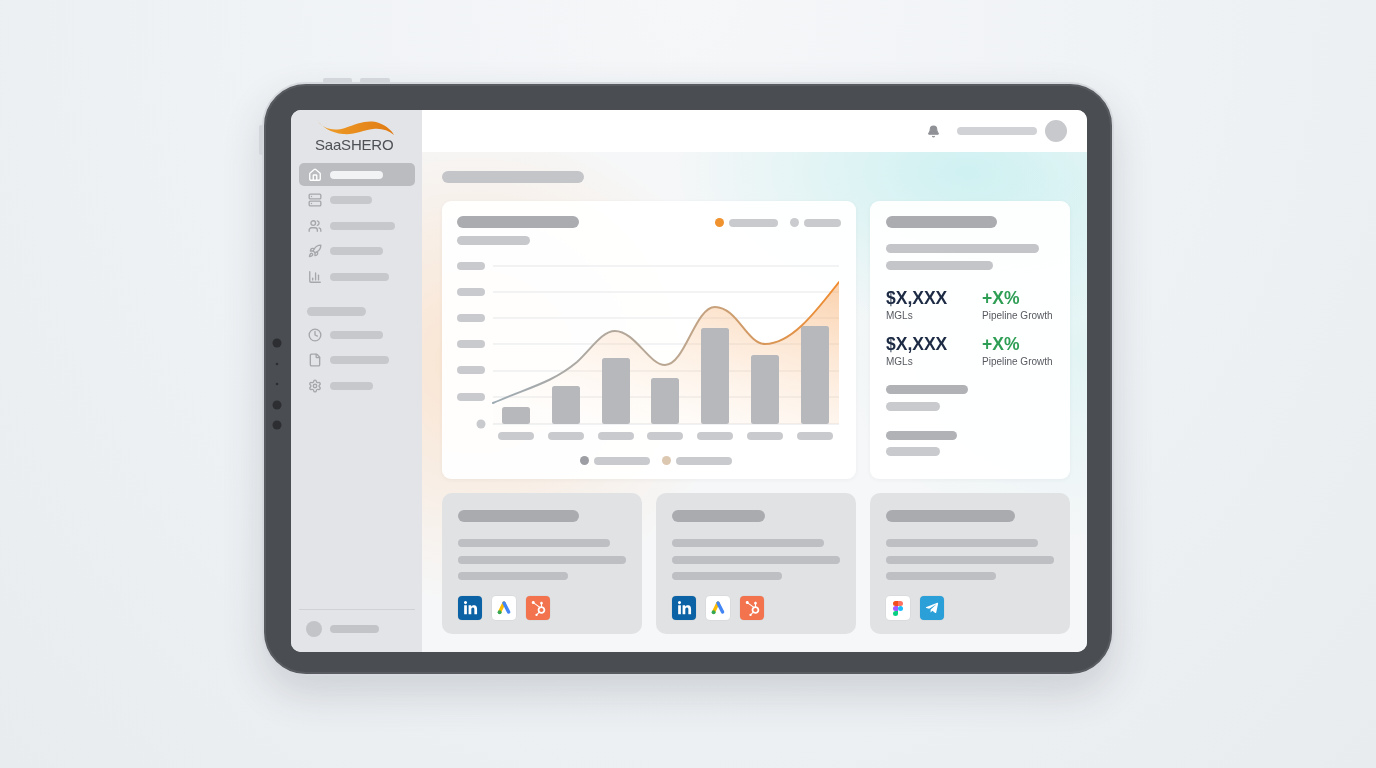  Describe the element at coordinates (354, 629) in the screenshot. I see `name-placeholder` at that location.